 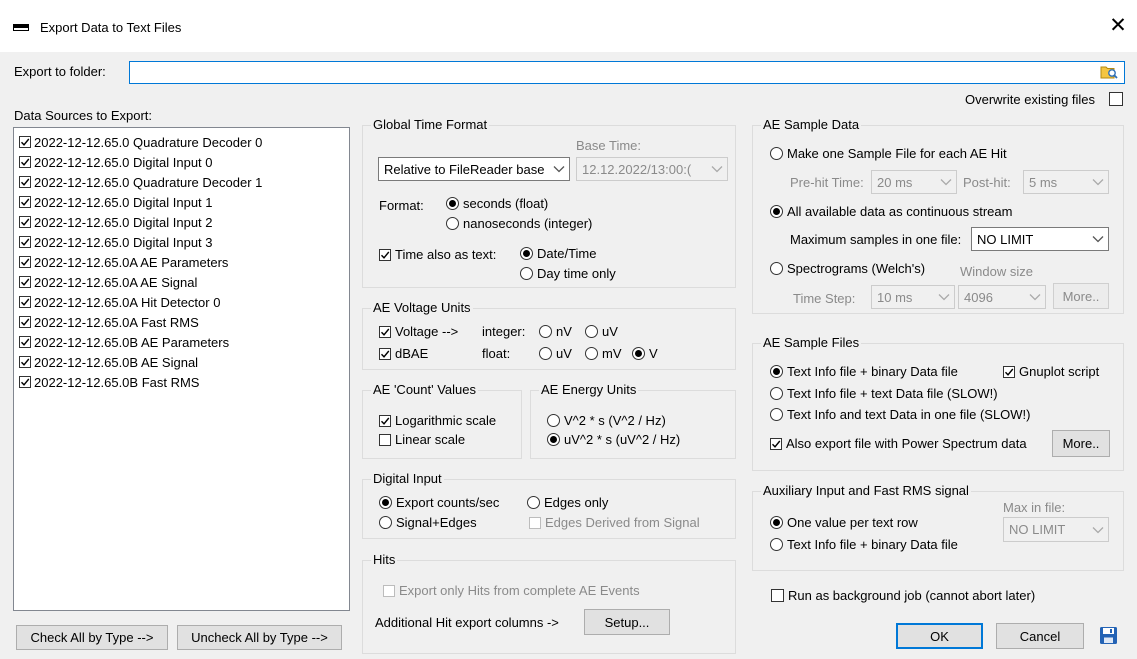 I want to click on list-item: 2022-12-12.65.0 Quadrature Decoder 0, so click(x=140, y=142).